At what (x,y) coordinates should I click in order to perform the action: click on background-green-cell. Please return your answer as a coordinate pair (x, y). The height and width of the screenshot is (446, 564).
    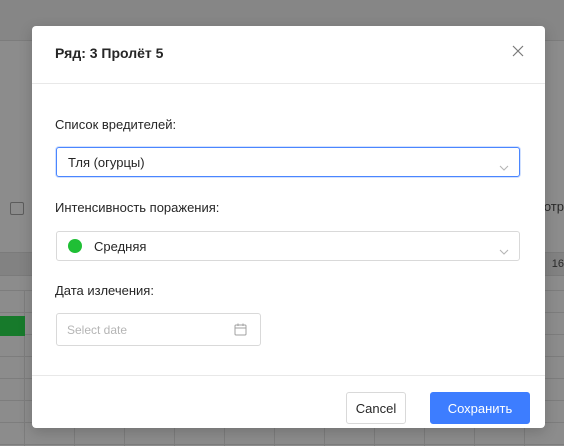
    Looking at the image, I should click on (12, 326).